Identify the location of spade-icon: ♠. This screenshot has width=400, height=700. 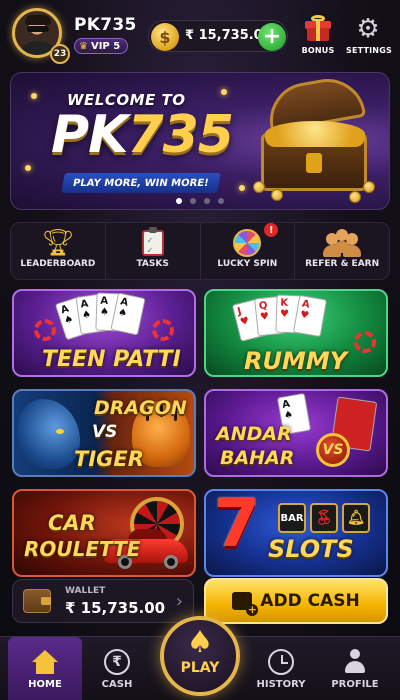
(200, 642).